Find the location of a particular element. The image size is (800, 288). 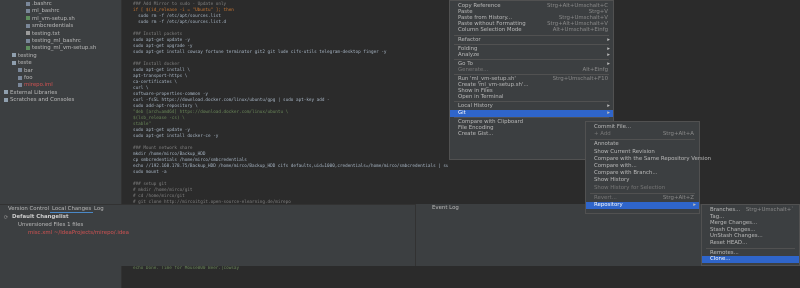

tree-item-label: foo is located at coordinates (28, 78).